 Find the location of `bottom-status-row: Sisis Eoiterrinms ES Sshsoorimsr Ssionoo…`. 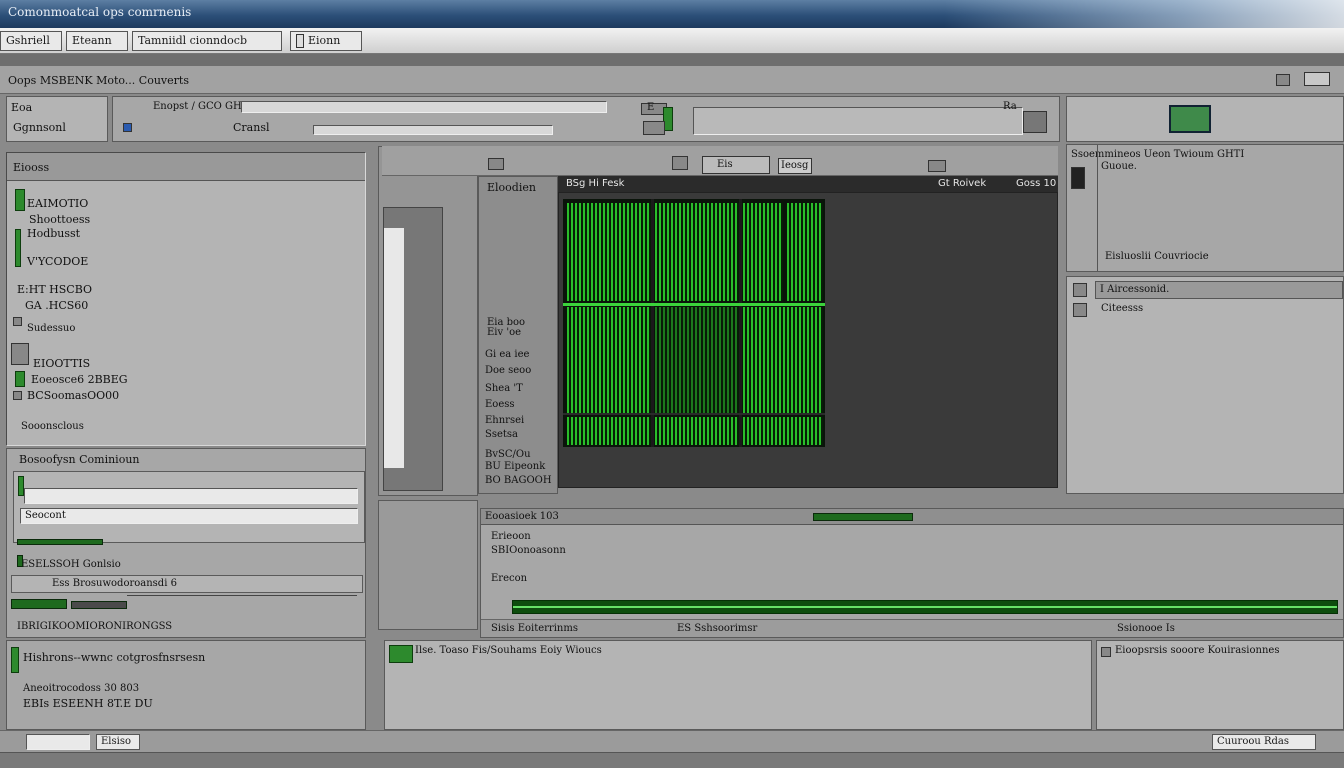

bottom-status-row: Sisis Eoiterrinms ES Sshsoorimsr Ssionoo… is located at coordinates (912, 628).